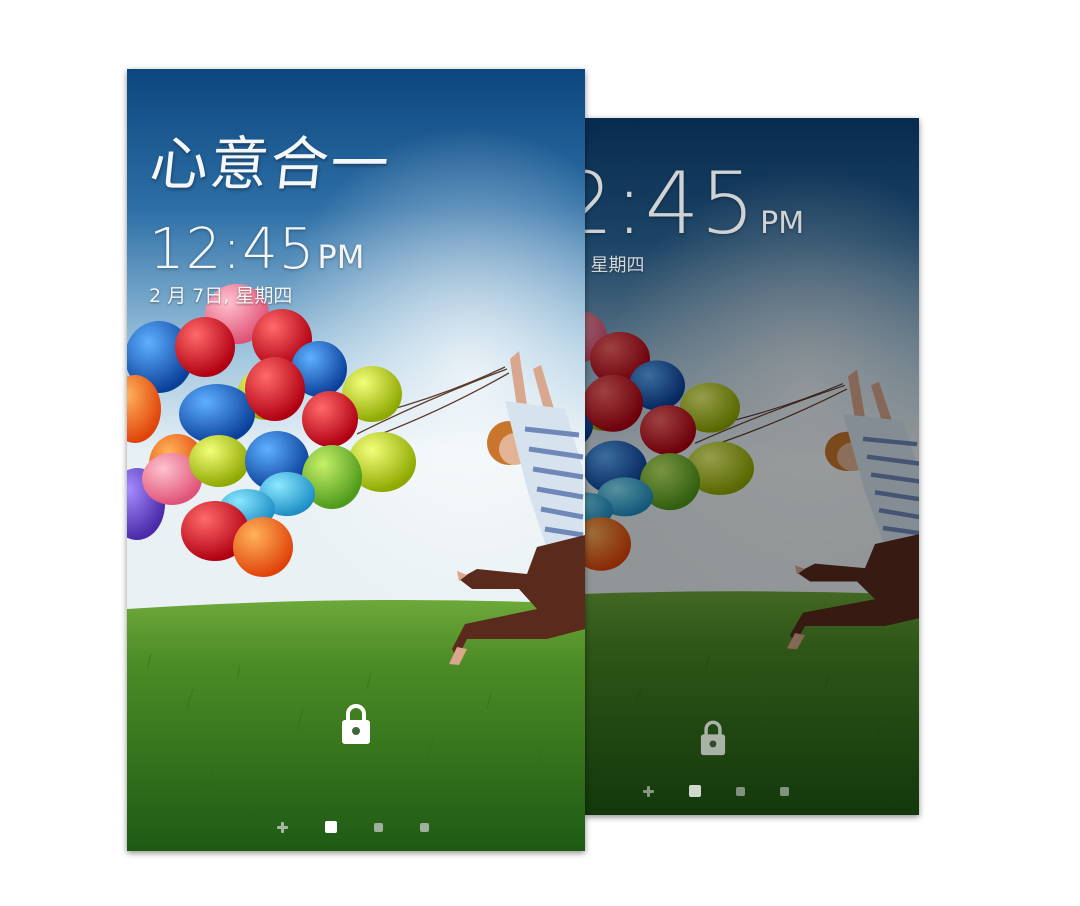 Image resolution: width=1080 pixels, height=906 pixels. I want to click on date-label: 日, 星期四, so click(615, 265).